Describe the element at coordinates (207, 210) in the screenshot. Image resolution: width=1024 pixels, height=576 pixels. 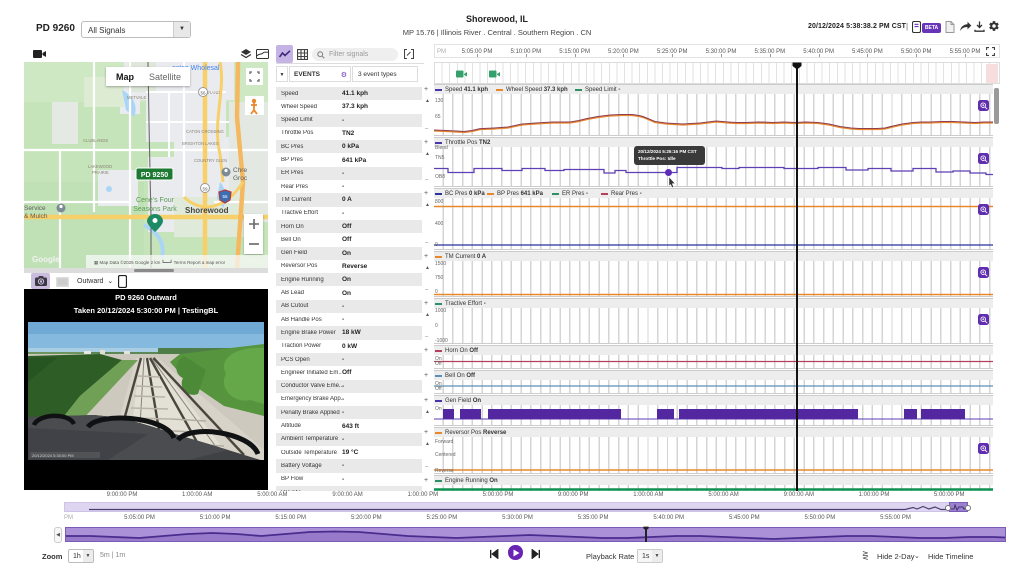
I see `svg-text: Shorewood` at that location.